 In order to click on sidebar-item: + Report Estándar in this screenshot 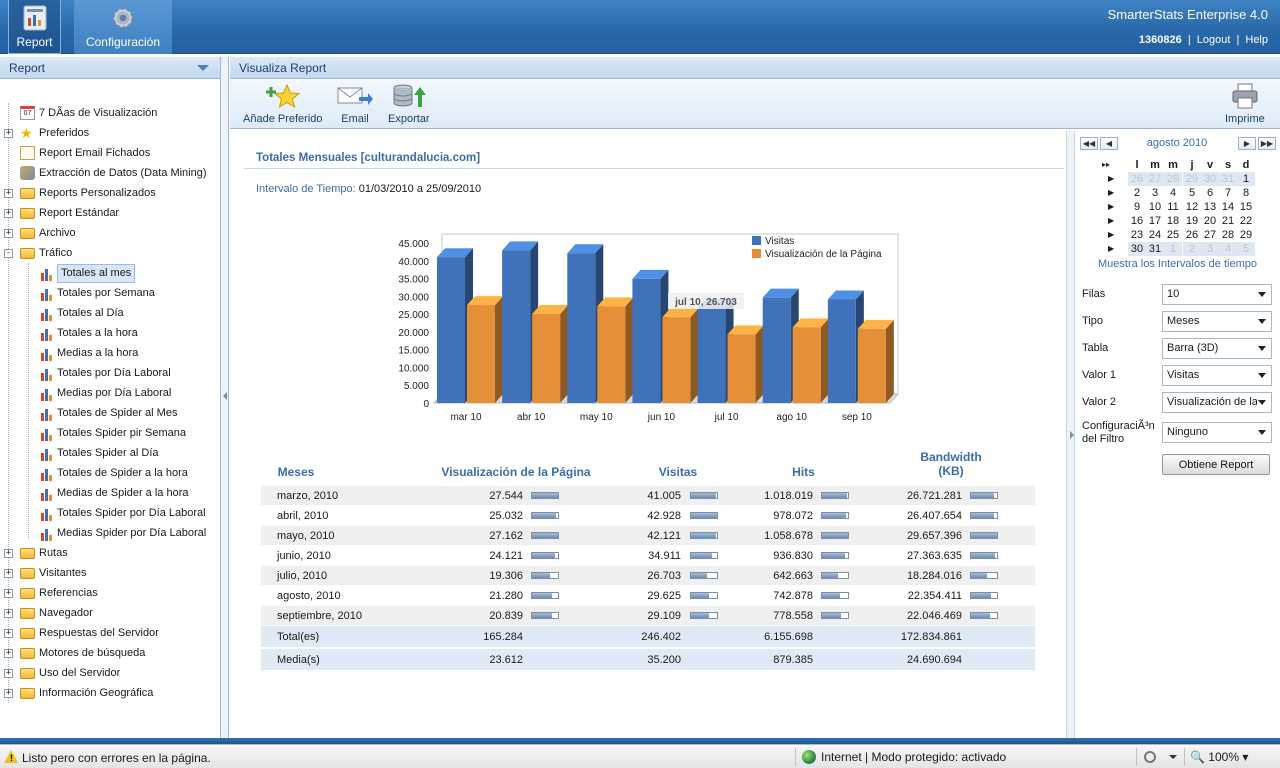, I will do `click(109, 213)`.